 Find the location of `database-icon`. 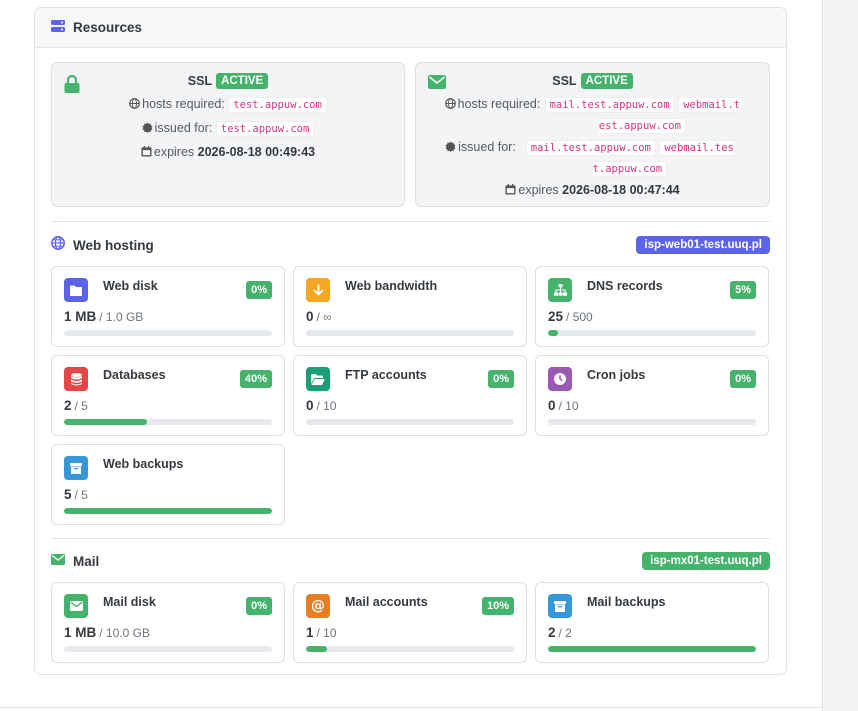

database-icon is located at coordinates (76, 379).